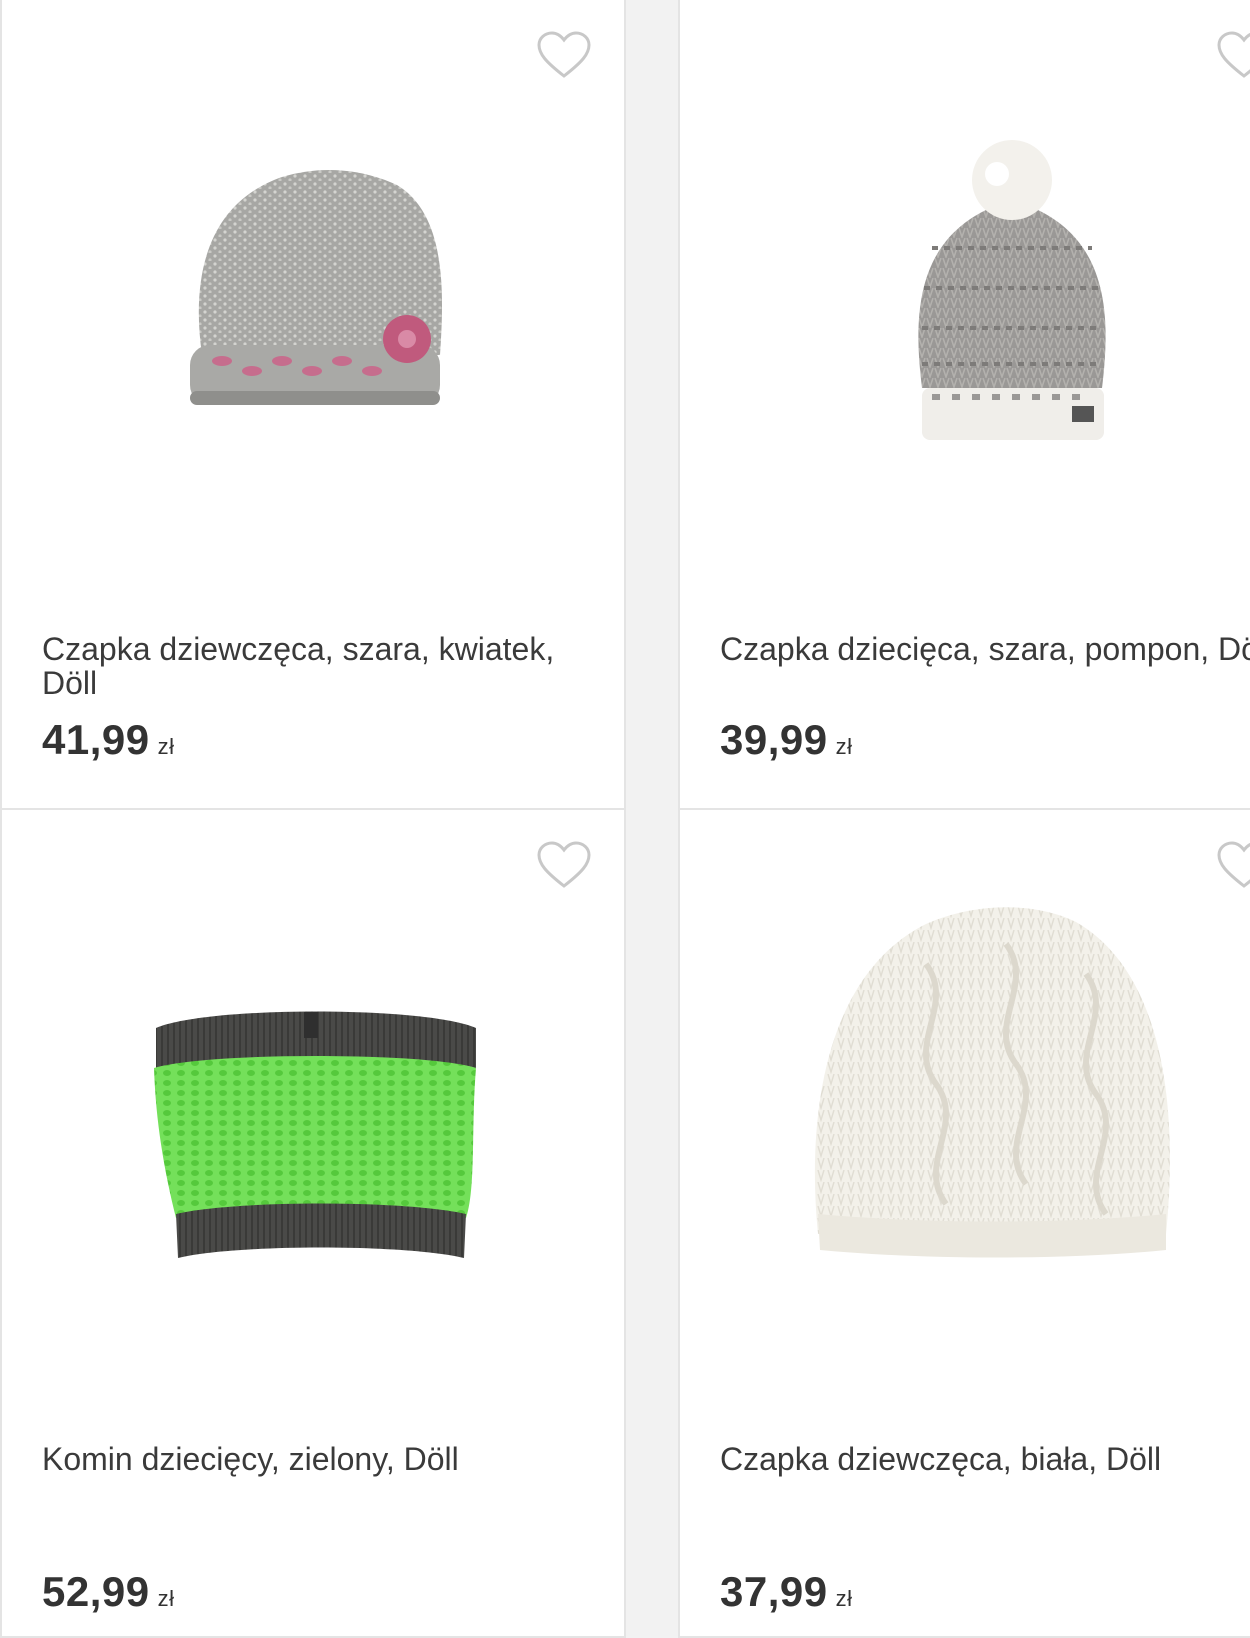 The height and width of the screenshot is (1638, 1250). Describe the element at coordinates (985, 1459) in the screenshot. I see `product-title: Czapka dziewczęca, biała, Döll` at that location.